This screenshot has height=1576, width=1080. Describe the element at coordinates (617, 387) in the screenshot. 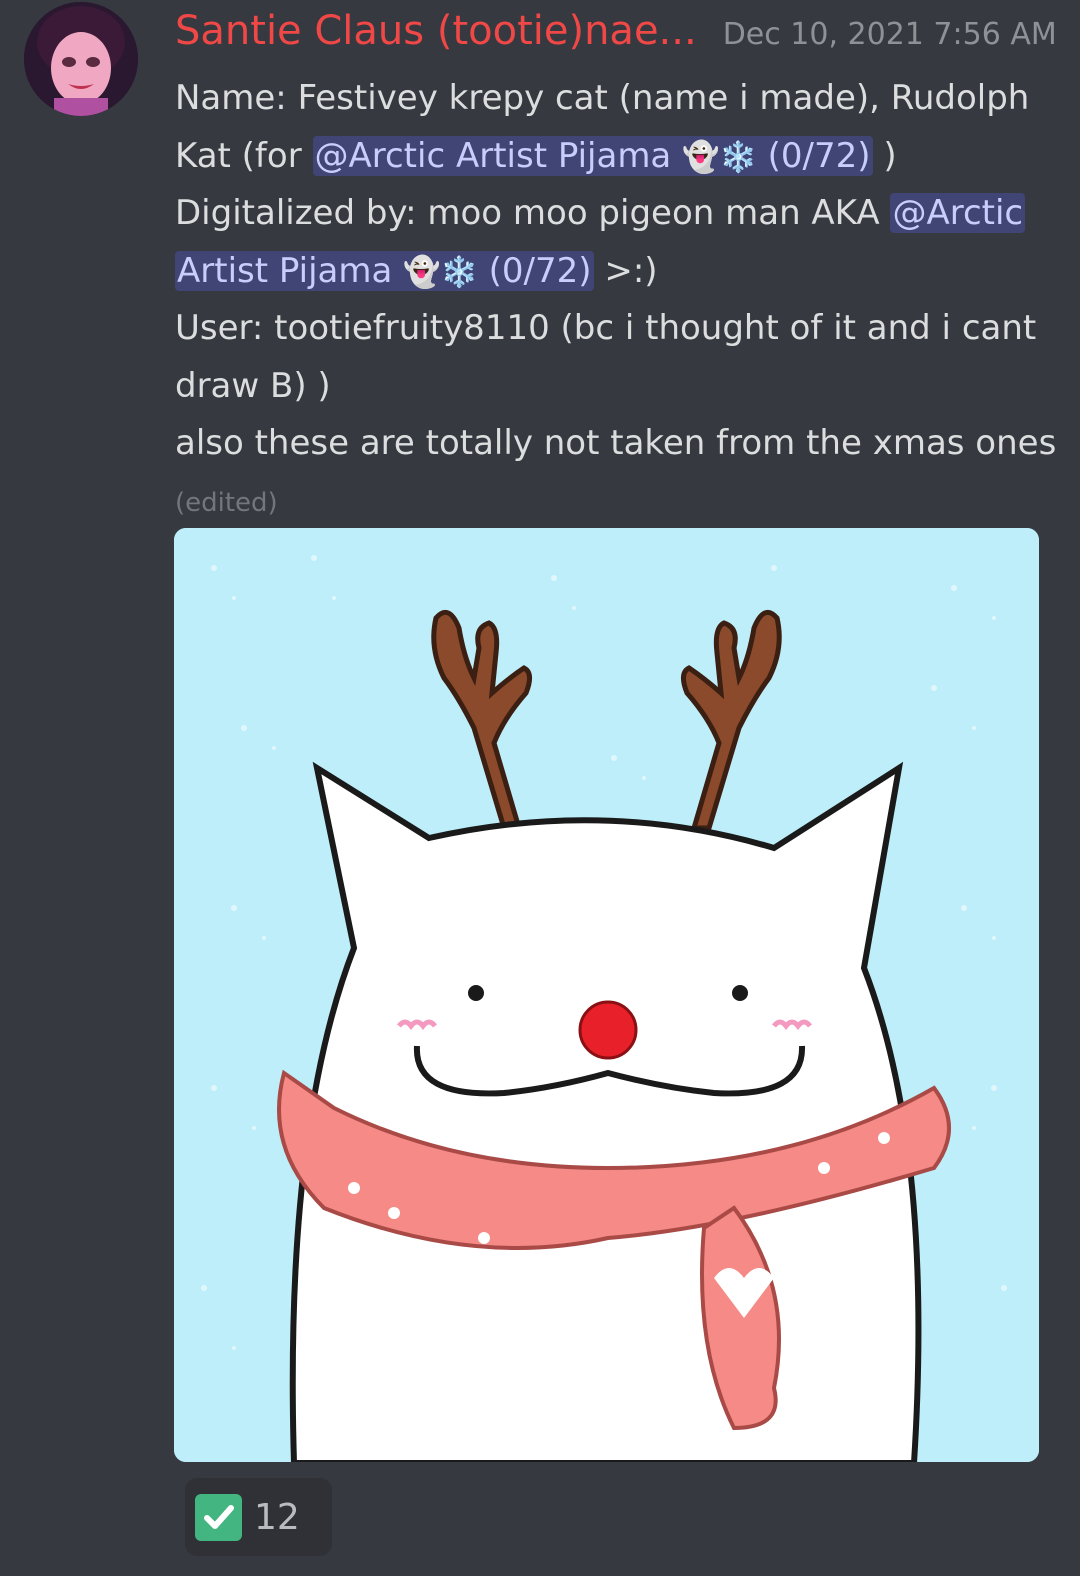

I see `message-line: draw B) )` at that location.